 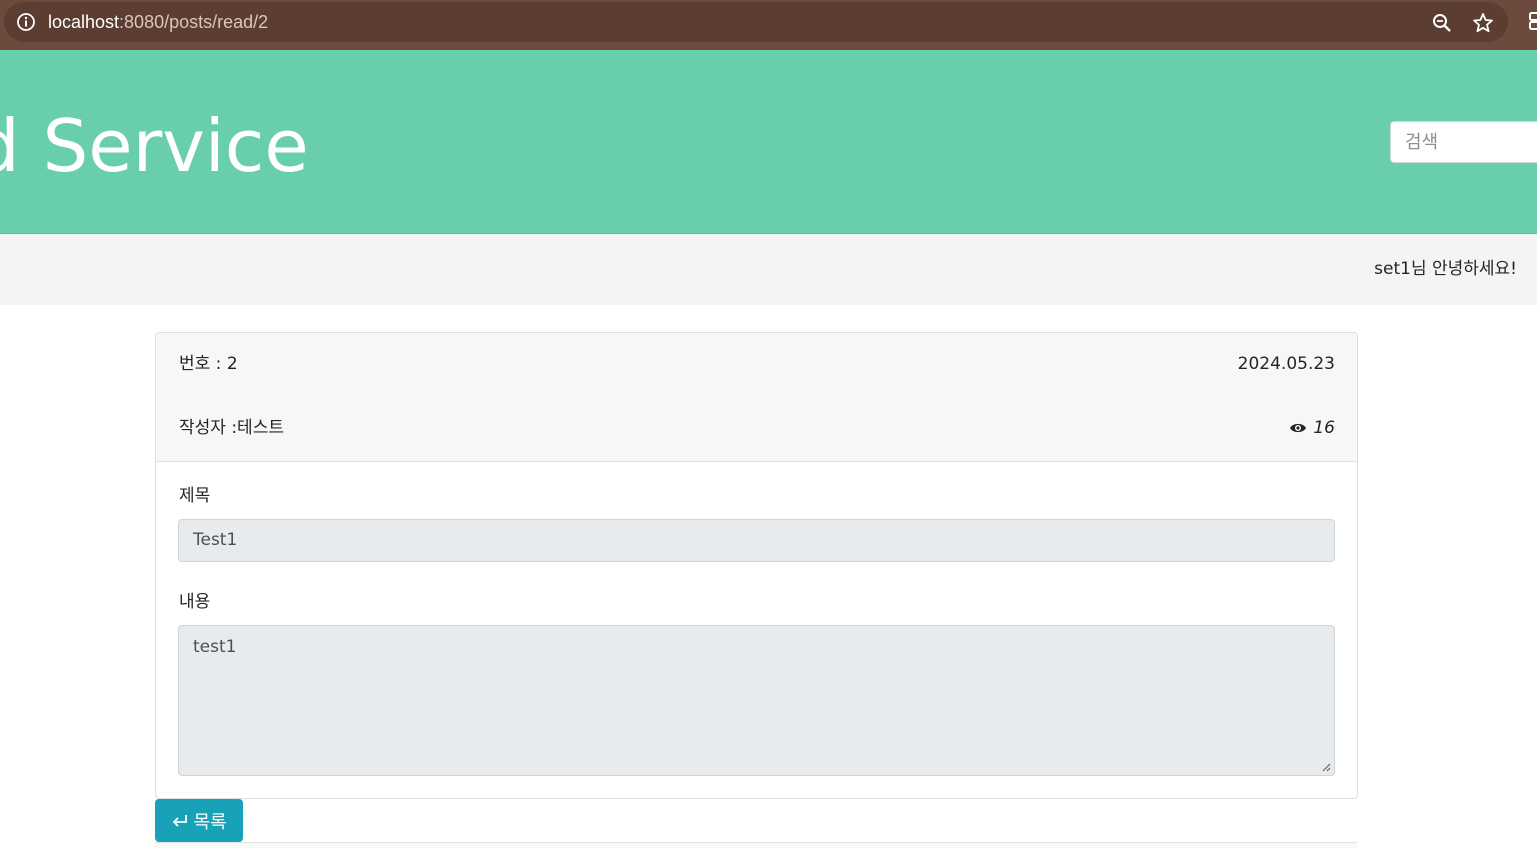 What do you see at coordinates (1298, 428) in the screenshot?
I see `eye-icon` at bounding box center [1298, 428].